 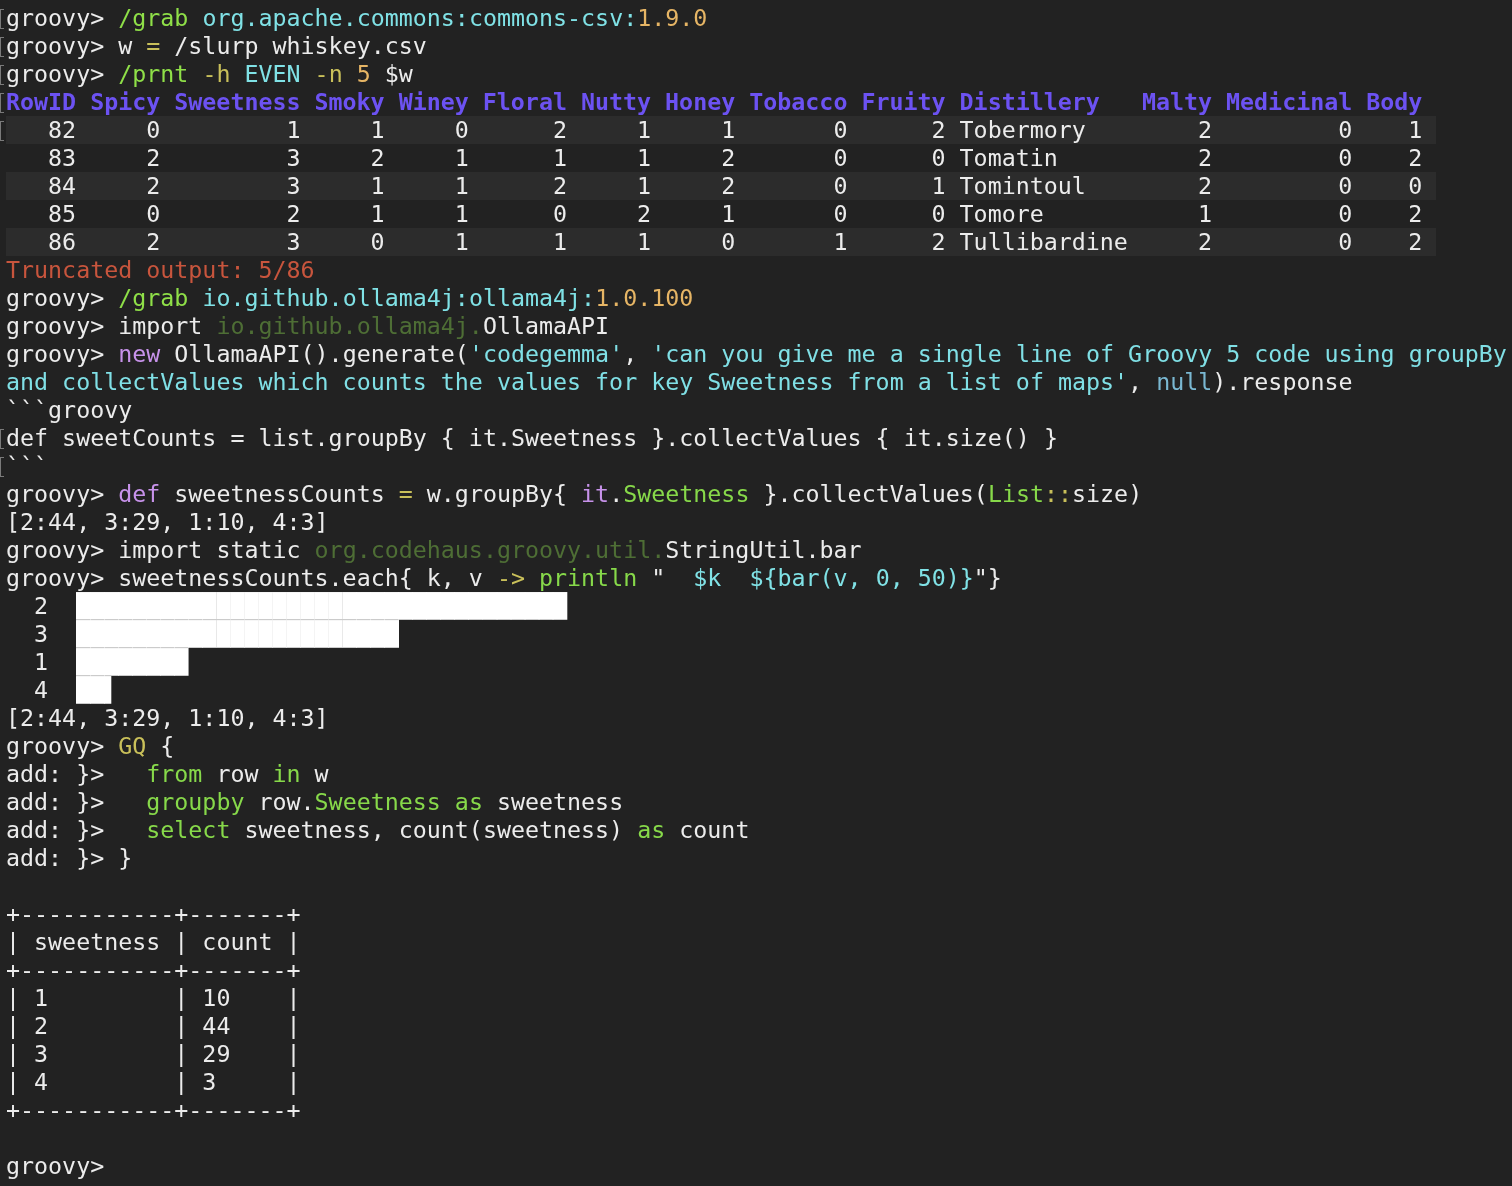 What do you see at coordinates (378, 830) in the screenshot?
I see `terminal-line: add: }> select sweetness, count(sweetness) as count` at bounding box center [378, 830].